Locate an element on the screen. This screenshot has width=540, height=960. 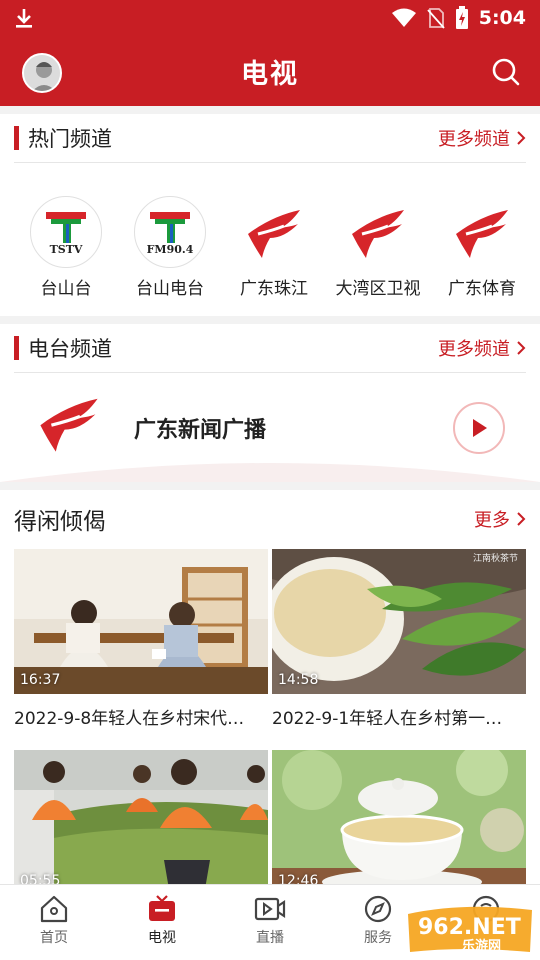
section-header: 热门频道 更多频道 is located at coordinates (270, 138).